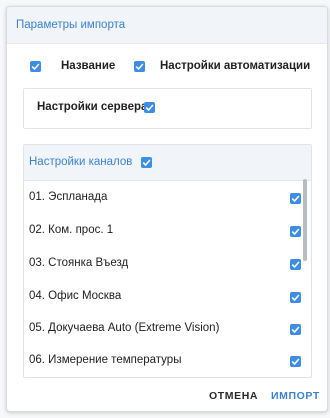 This screenshot has width=330, height=418. I want to click on server-settings-checkbox, so click(149, 107).